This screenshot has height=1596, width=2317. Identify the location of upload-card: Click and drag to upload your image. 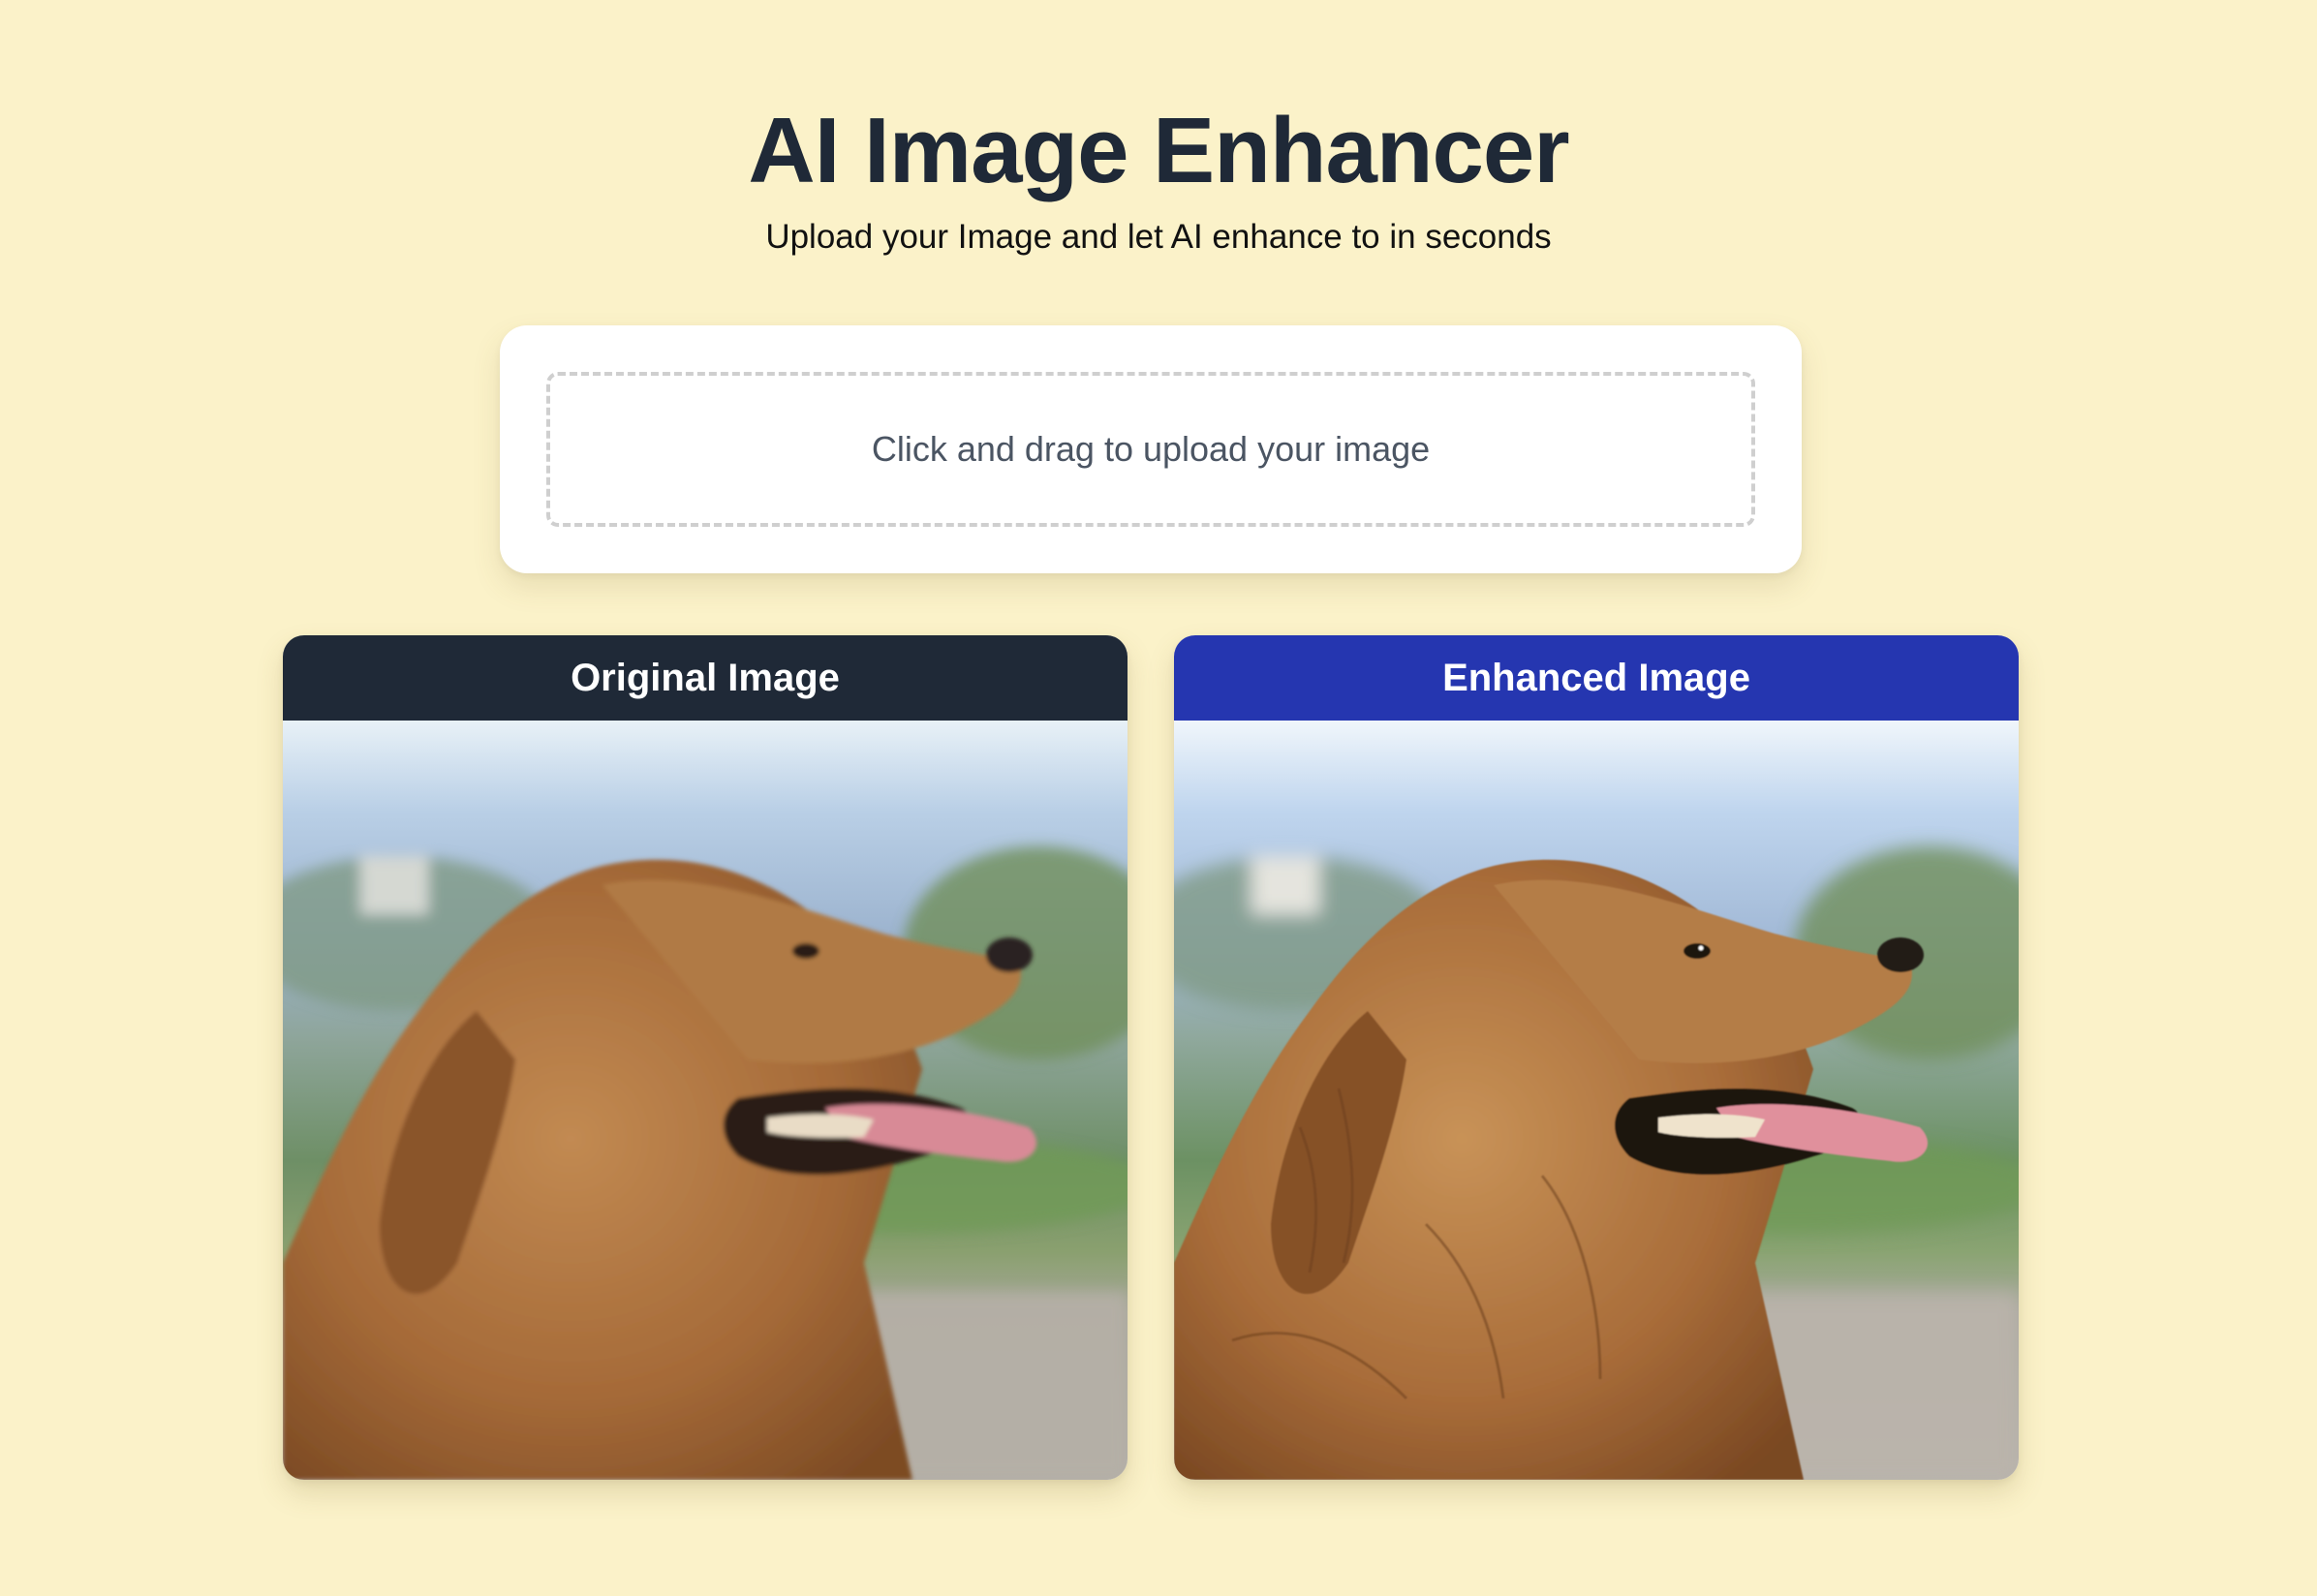
(1151, 449).